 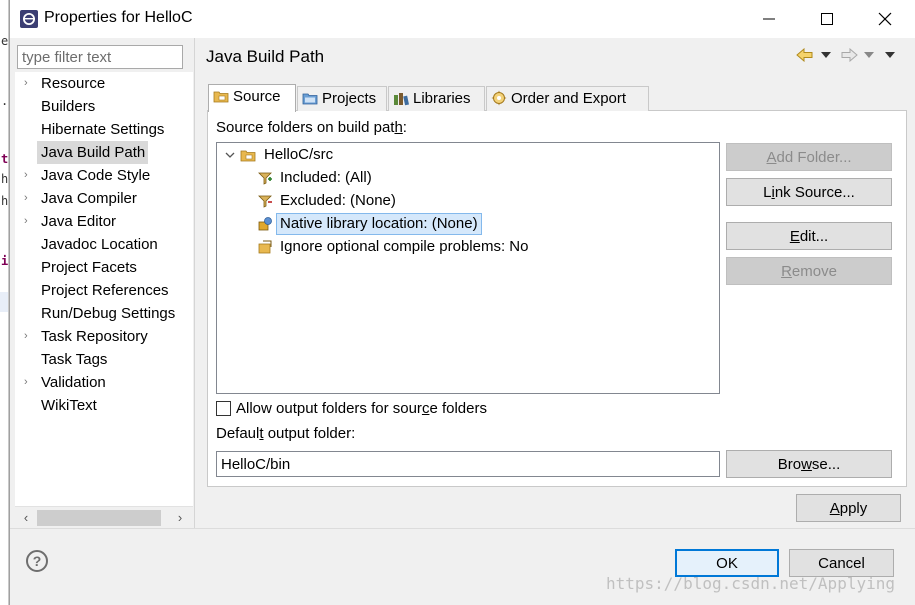 What do you see at coordinates (104, 405) in the screenshot?
I see `nav-item-wikitext: WikiText` at bounding box center [104, 405].